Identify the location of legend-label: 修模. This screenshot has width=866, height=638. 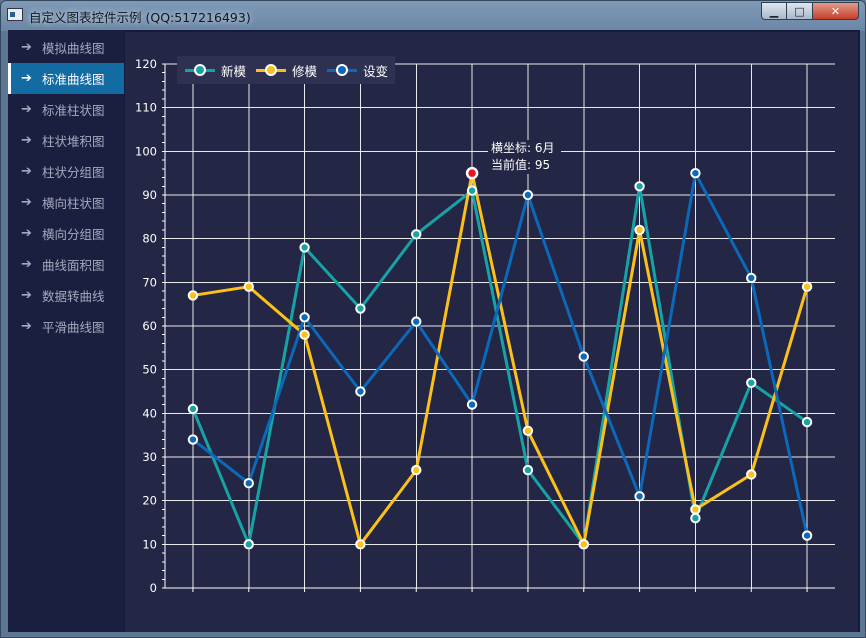
(305, 71).